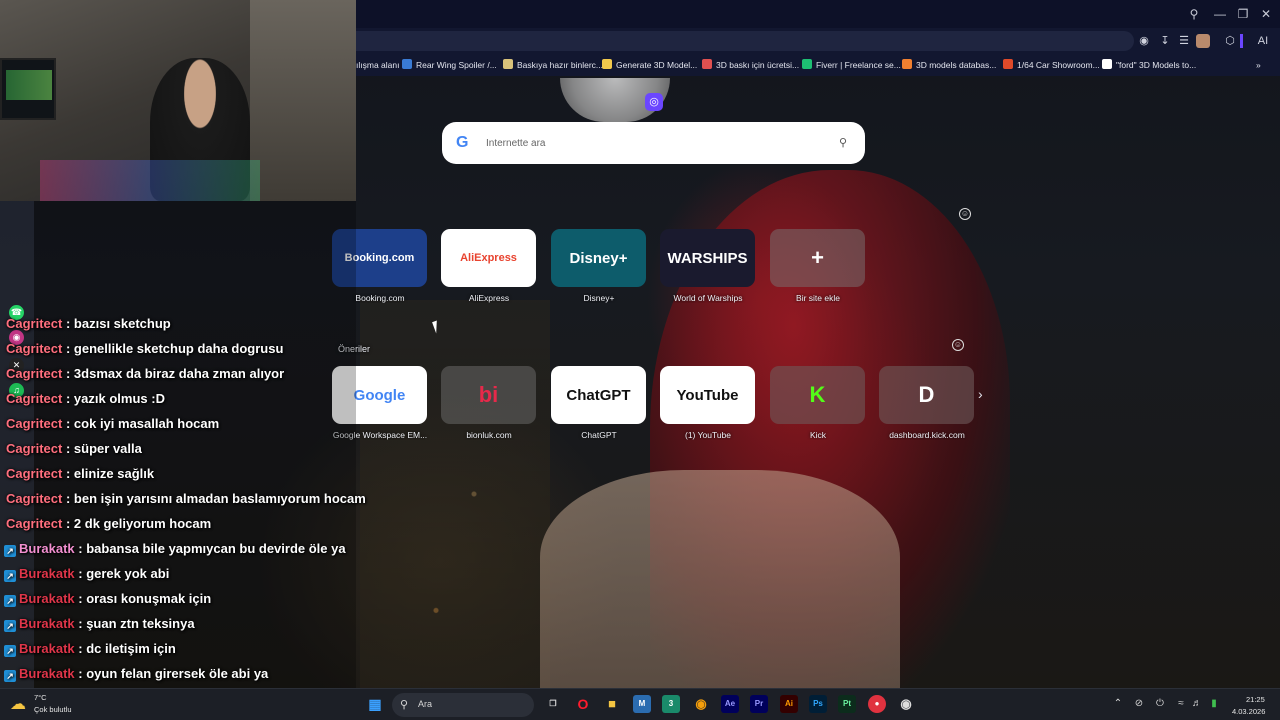 The image size is (1280, 720). I want to click on bookmark-label: ılışma alanı, so click(378, 65).